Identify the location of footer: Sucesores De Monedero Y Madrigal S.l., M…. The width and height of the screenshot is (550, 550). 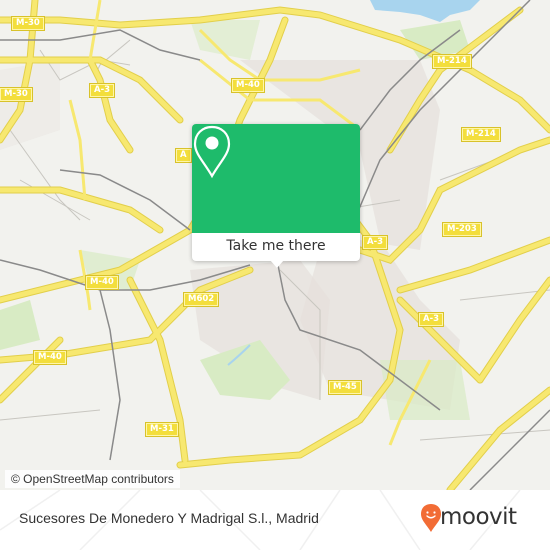
(275, 520).